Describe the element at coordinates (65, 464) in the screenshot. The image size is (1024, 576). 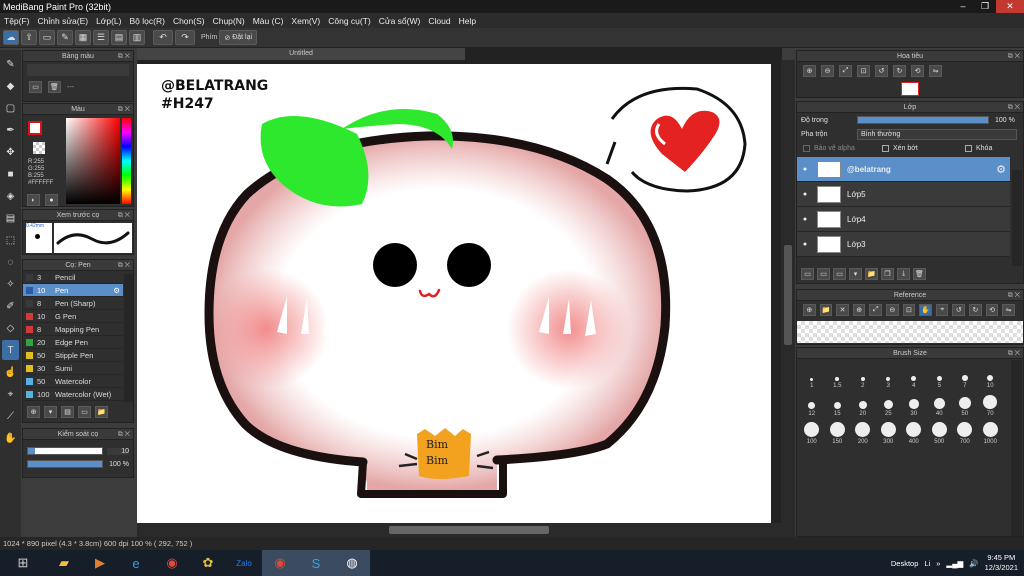
I see `brush-opacity-slider` at that location.